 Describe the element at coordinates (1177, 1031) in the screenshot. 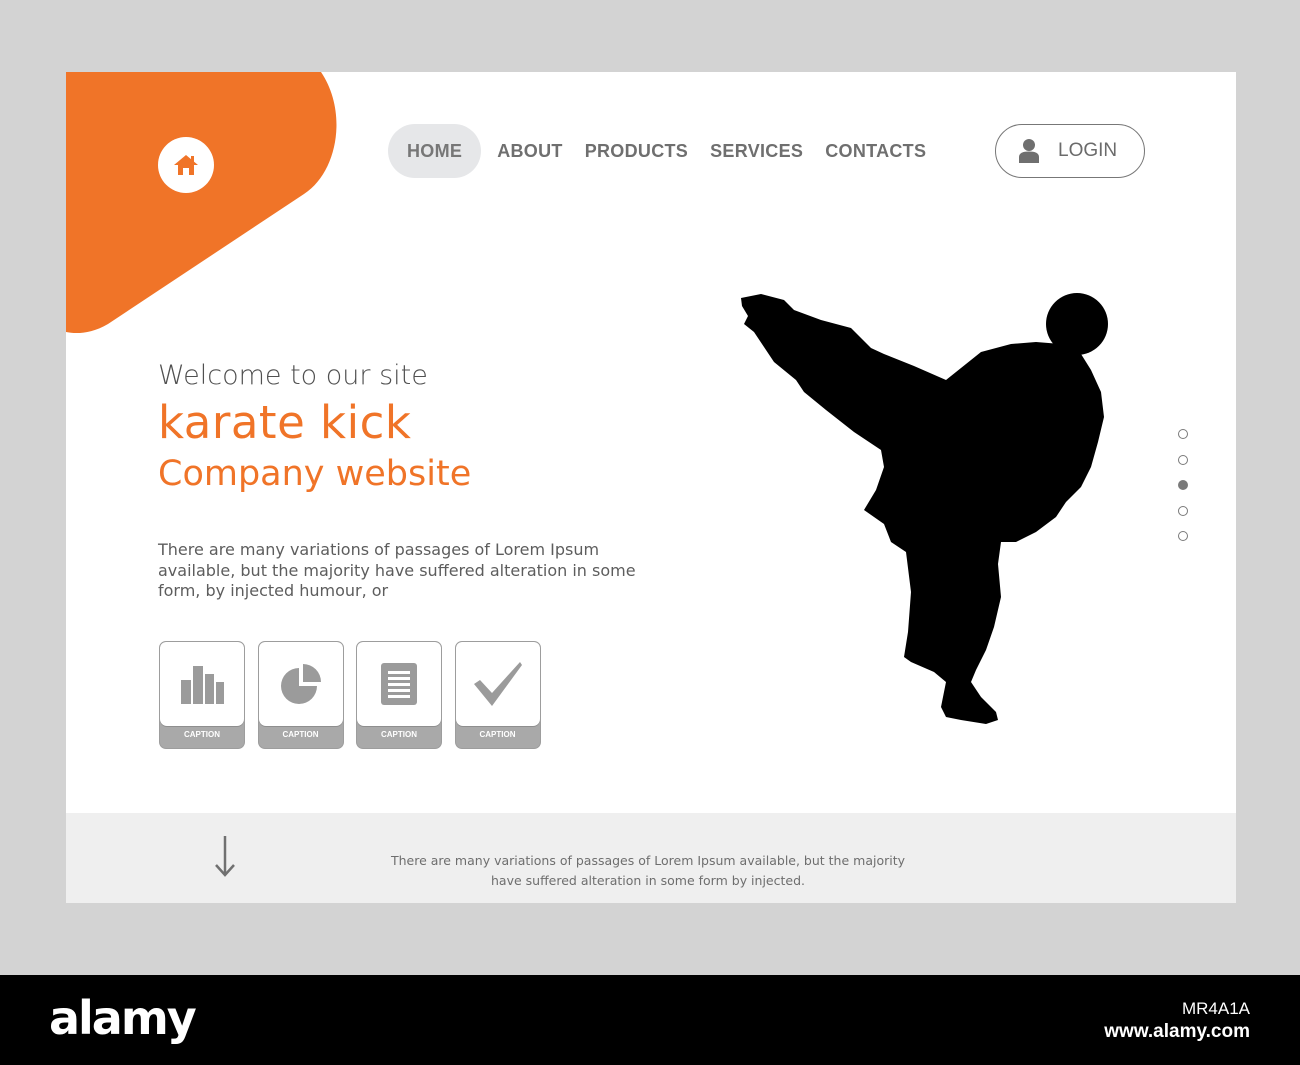

I see `banner-url: www.alamy.com` at that location.